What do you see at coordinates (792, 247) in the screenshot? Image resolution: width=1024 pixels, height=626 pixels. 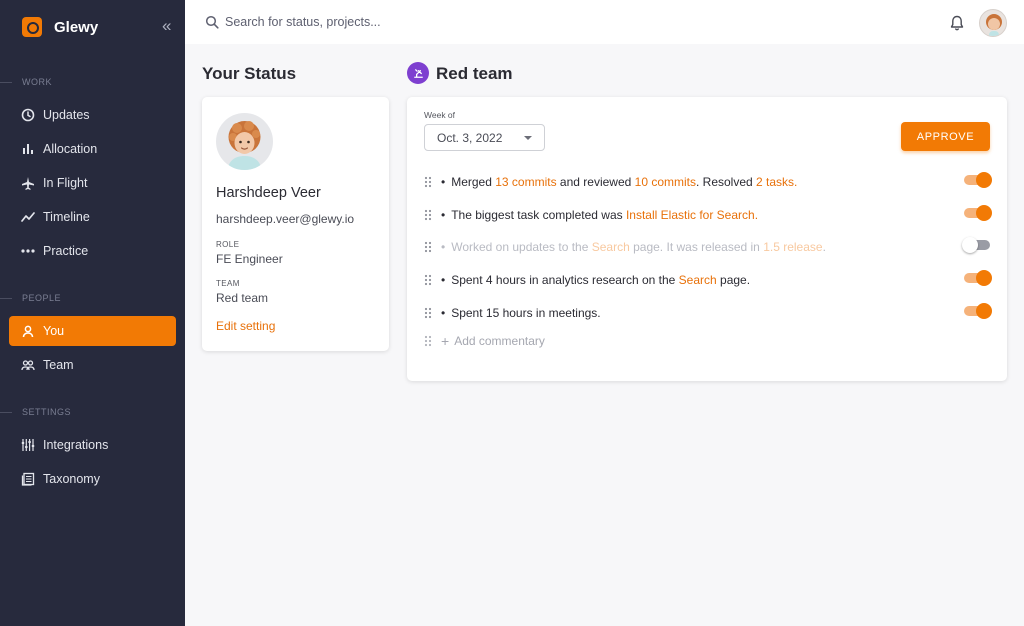 I see `status-link: 1.5 release` at bounding box center [792, 247].